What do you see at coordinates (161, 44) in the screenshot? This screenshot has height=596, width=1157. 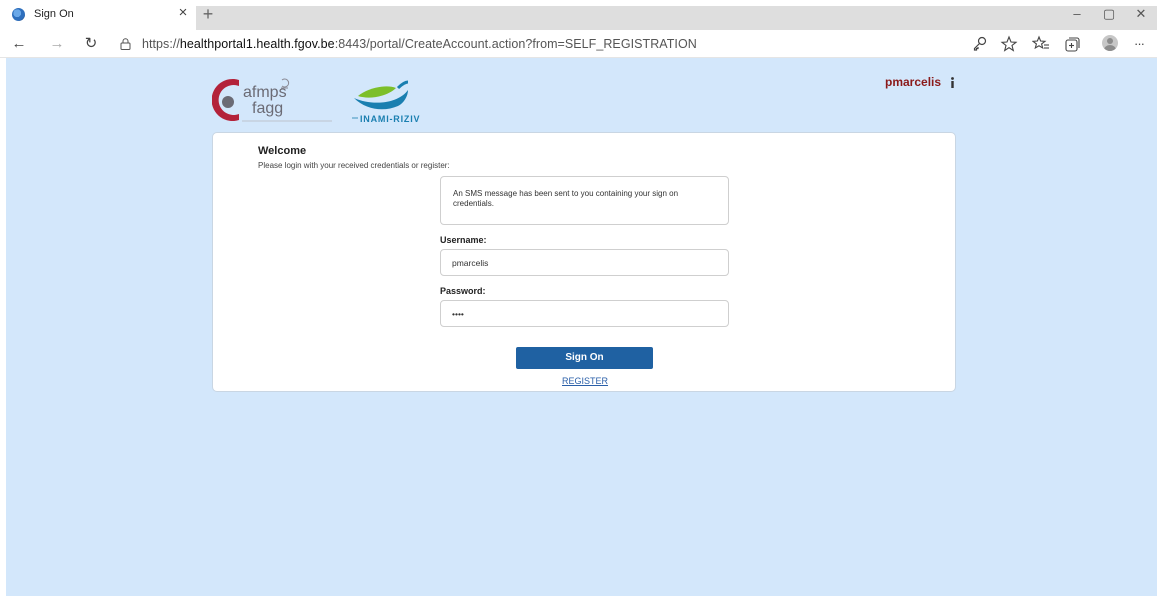 I see `url-scheme: https://` at bounding box center [161, 44].